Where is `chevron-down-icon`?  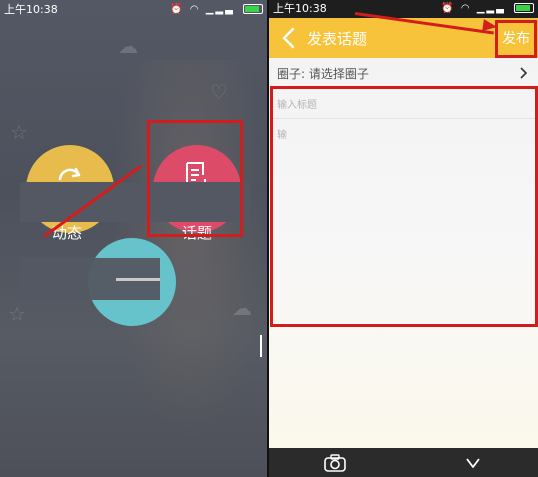 chevron-down-icon is located at coordinates (473, 463).